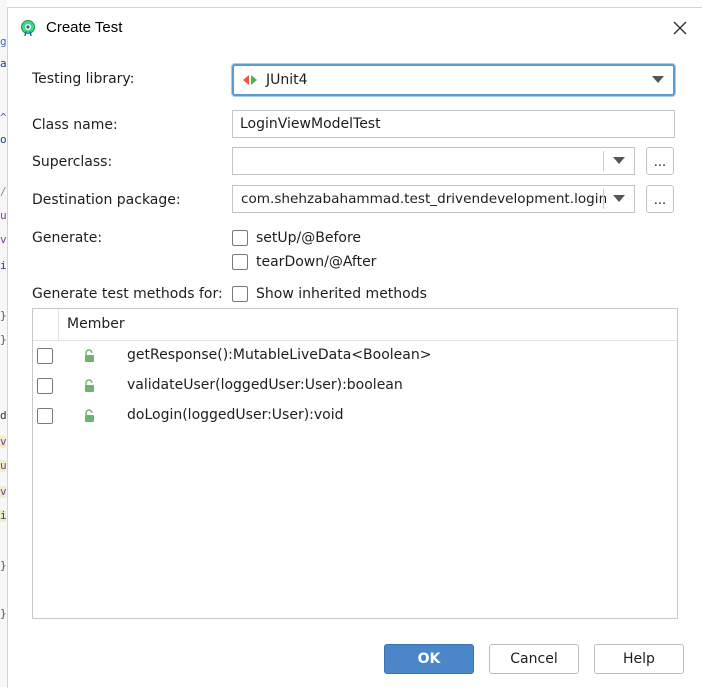  Describe the element at coordinates (639, 659) in the screenshot. I see `help-button: Help` at that location.